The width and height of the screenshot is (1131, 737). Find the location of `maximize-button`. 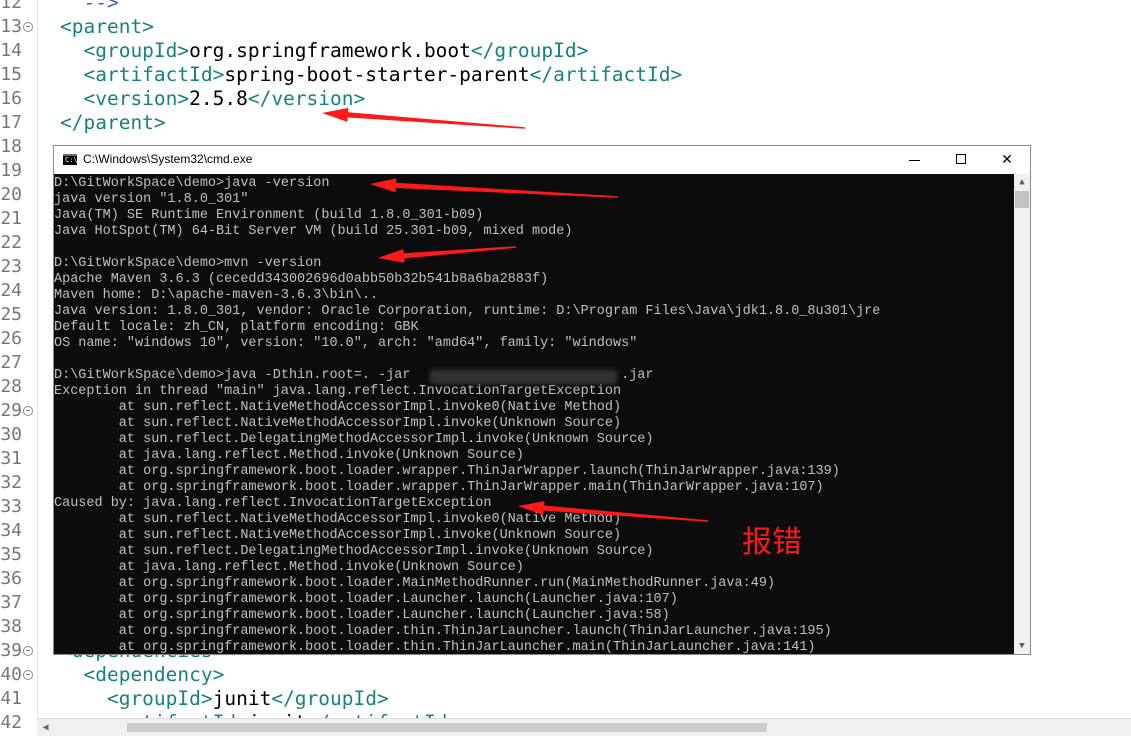

maximize-button is located at coordinates (961, 160).